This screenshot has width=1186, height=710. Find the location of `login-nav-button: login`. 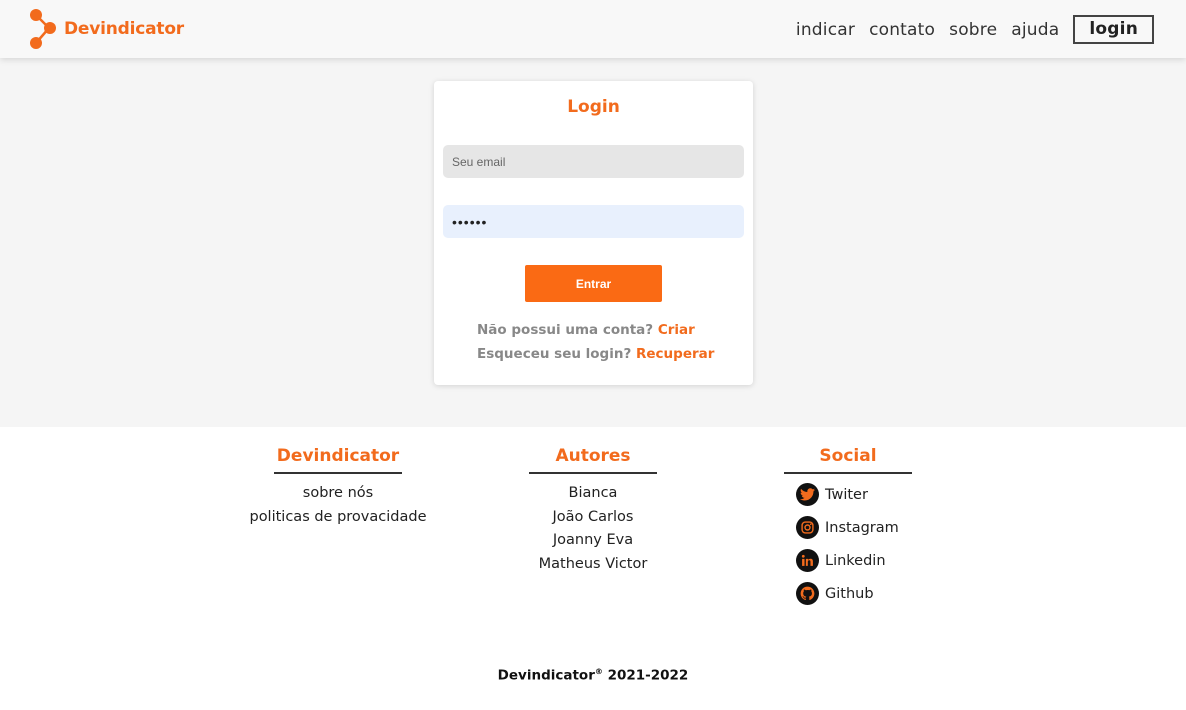

login-nav-button: login is located at coordinates (1113, 29).